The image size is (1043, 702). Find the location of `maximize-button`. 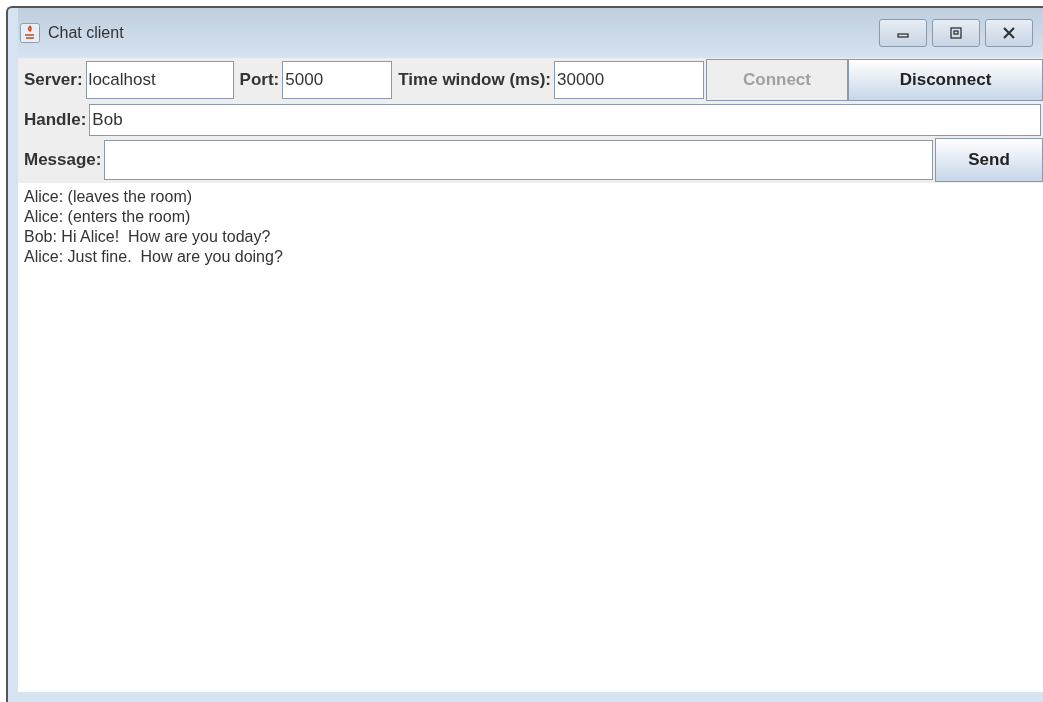

maximize-button is located at coordinates (956, 33).